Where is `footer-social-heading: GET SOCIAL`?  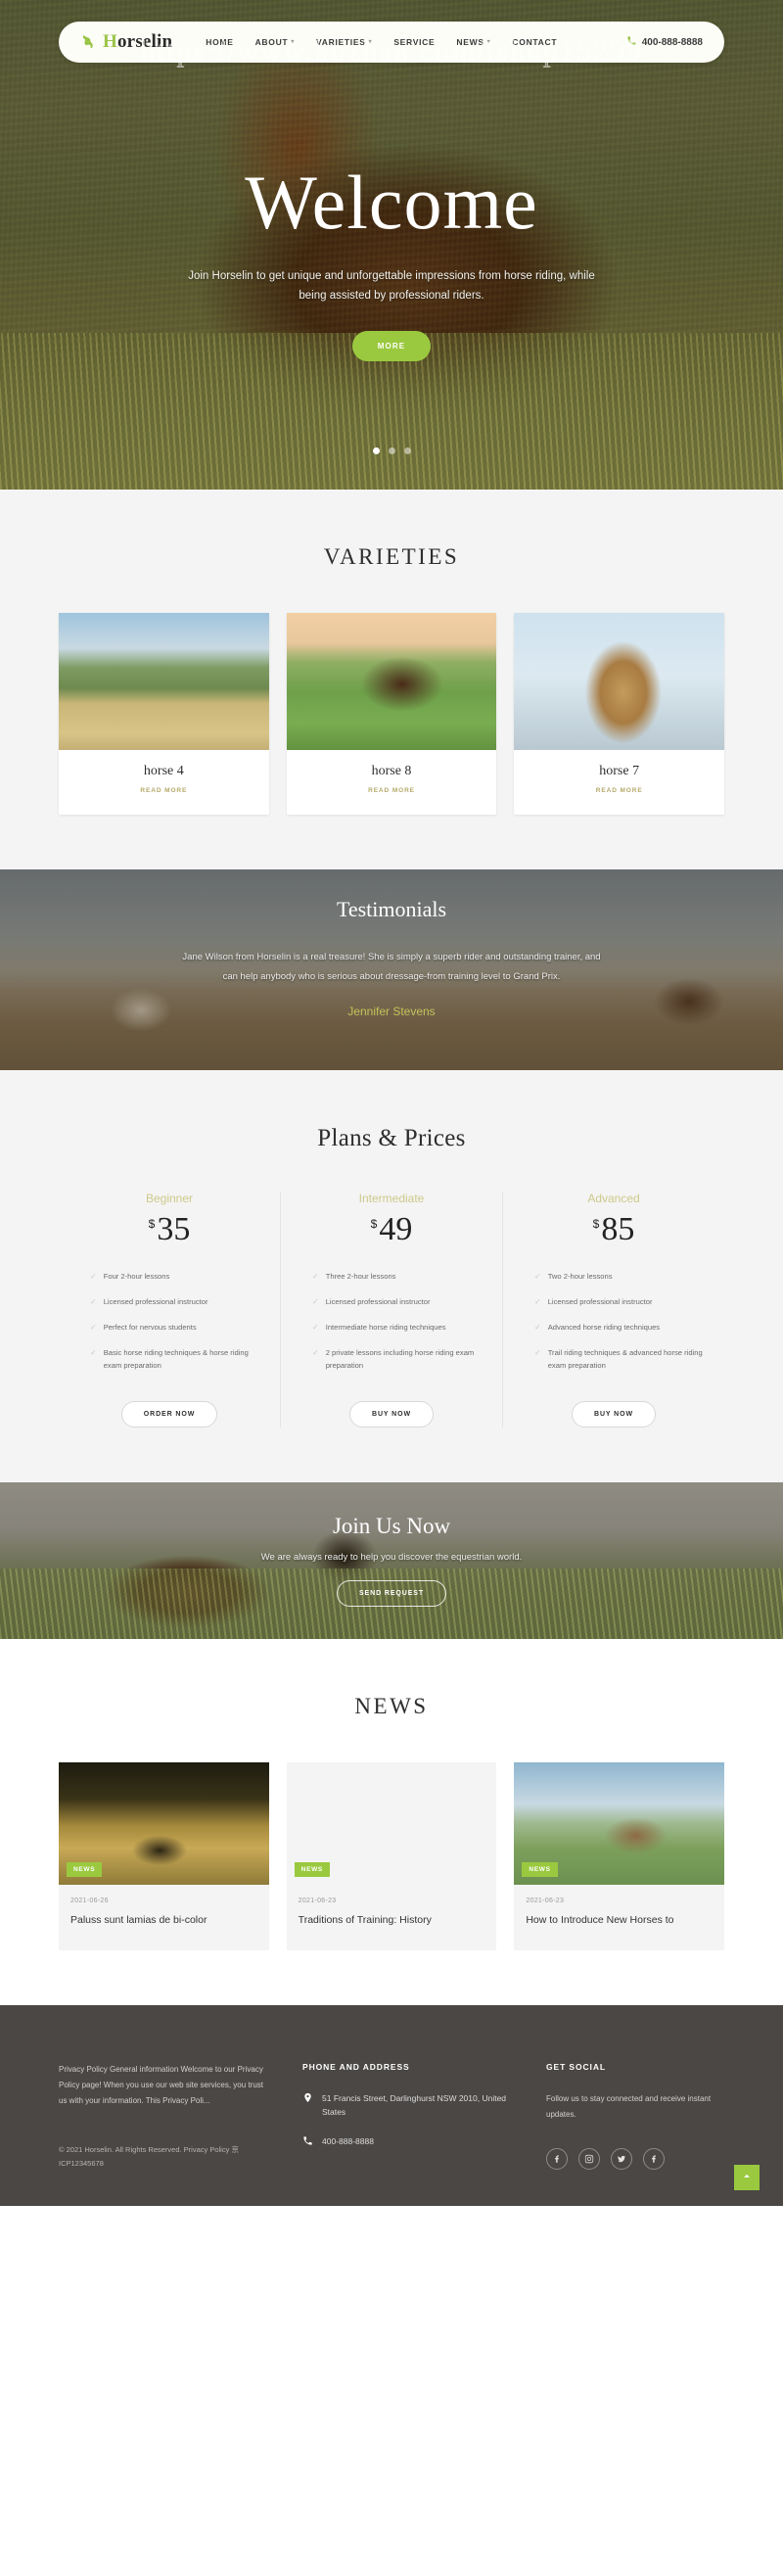
footer-social-heading: GET SOCIAL is located at coordinates (576, 2066).